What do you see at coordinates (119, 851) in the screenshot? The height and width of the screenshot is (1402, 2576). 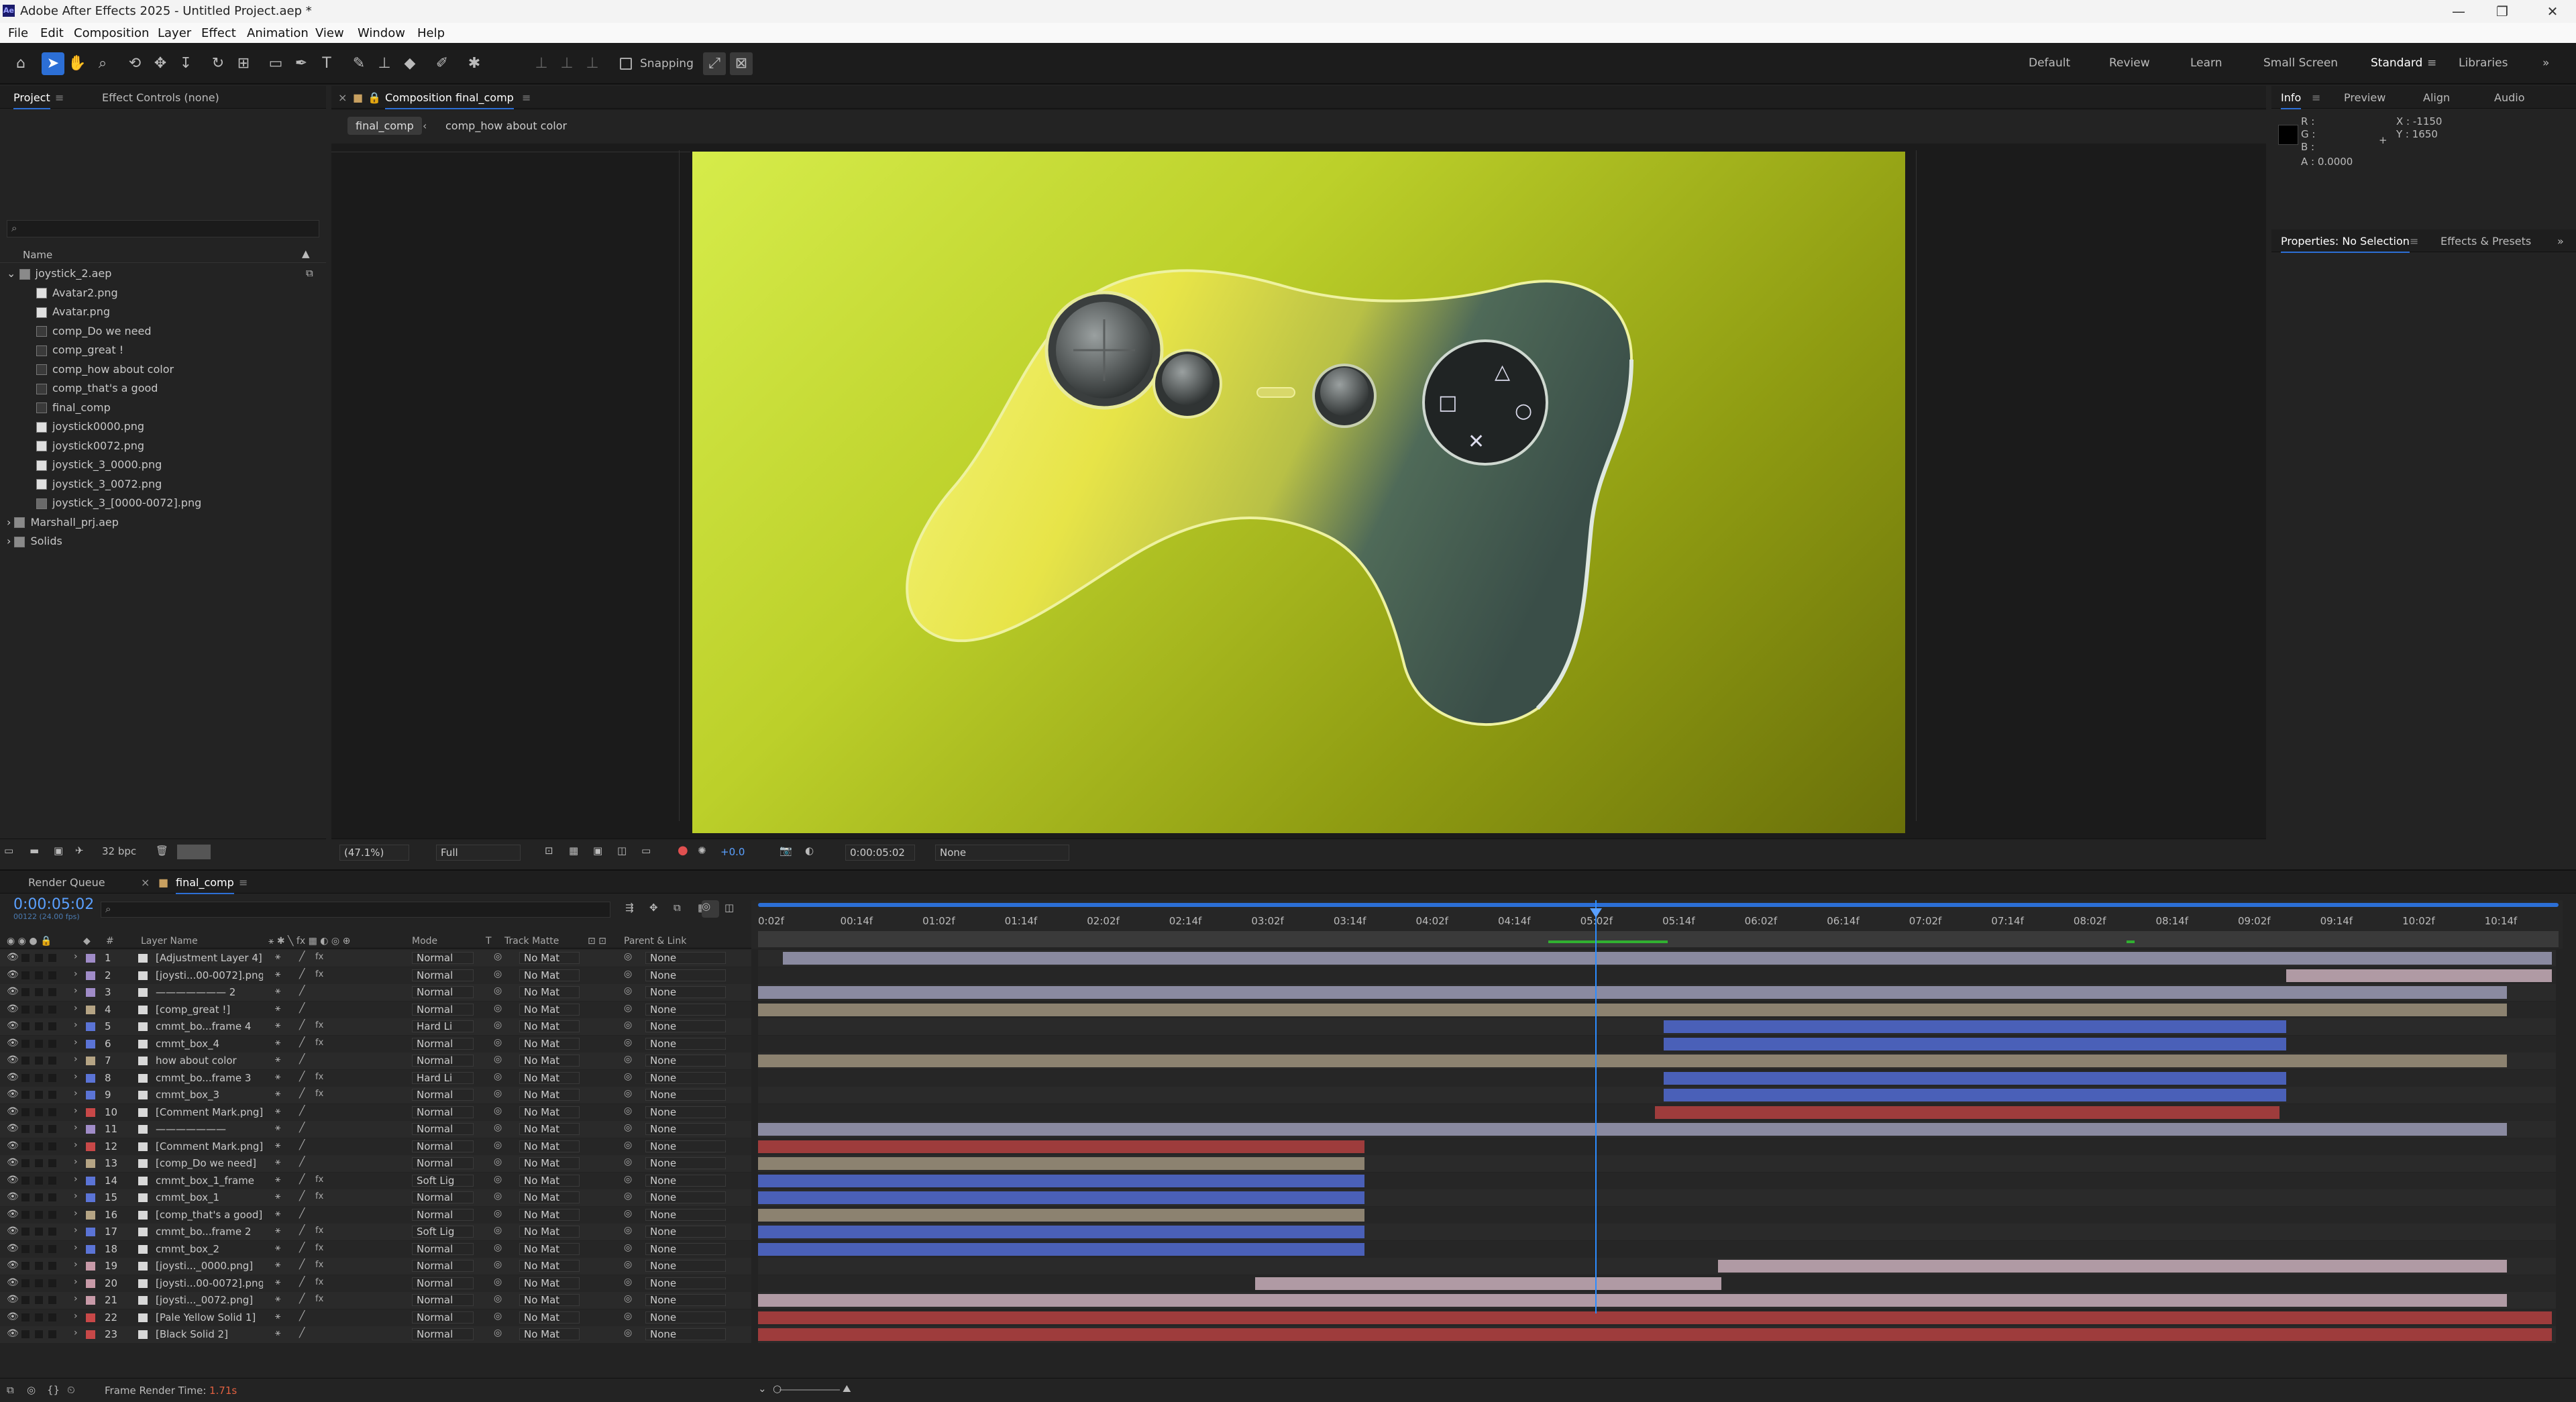 I see `bpc-label: 32 bpc` at bounding box center [119, 851].